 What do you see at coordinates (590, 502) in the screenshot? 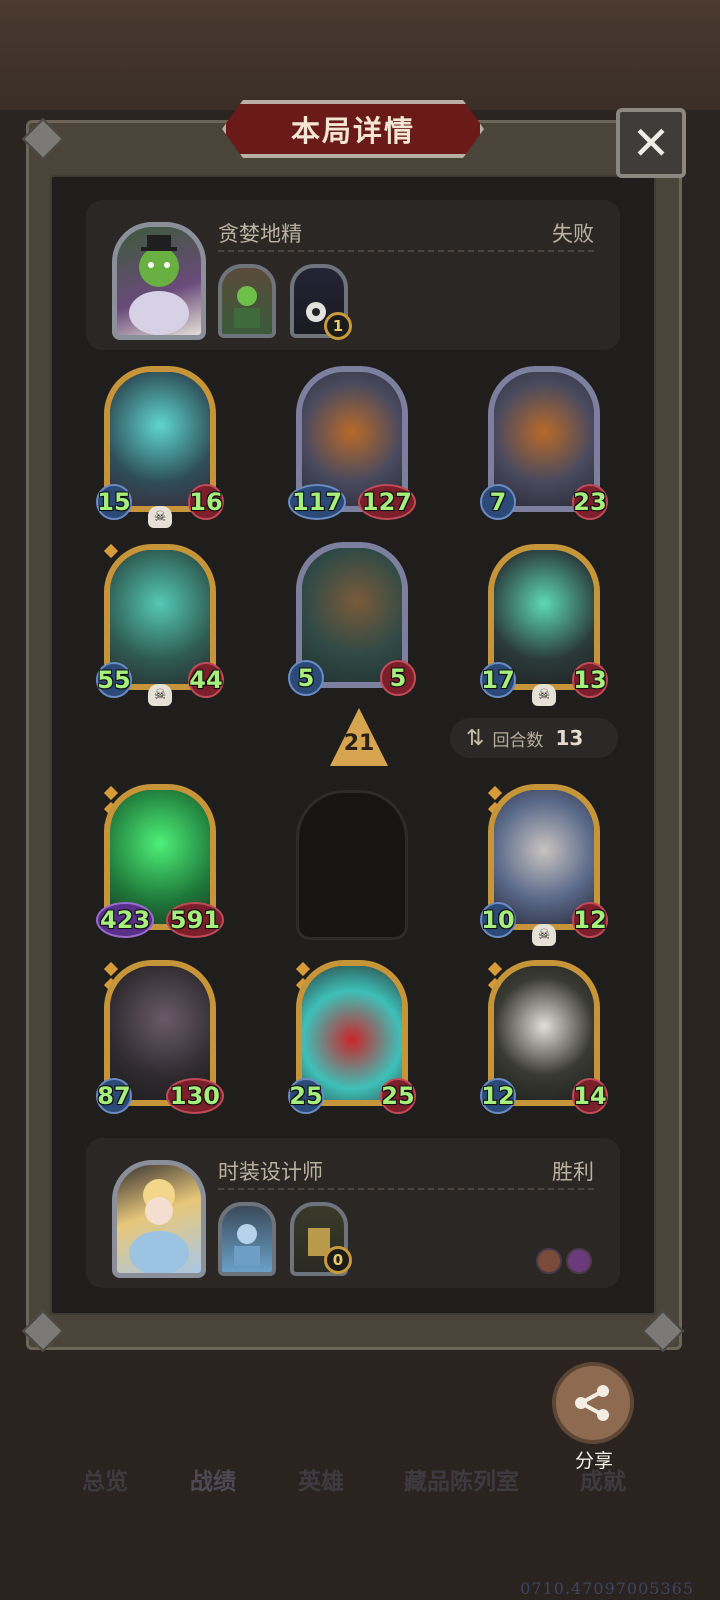
I see `unit-health: 23` at bounding box center [590, 502].